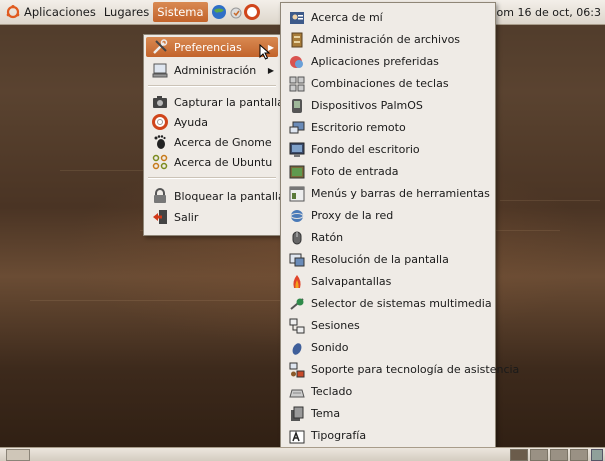 The height and width of the screenshot is (461, 605). Describe the element at coordinates (388, 238) in the screenshot. I see `menu-item-raton: Ratón` at that location.